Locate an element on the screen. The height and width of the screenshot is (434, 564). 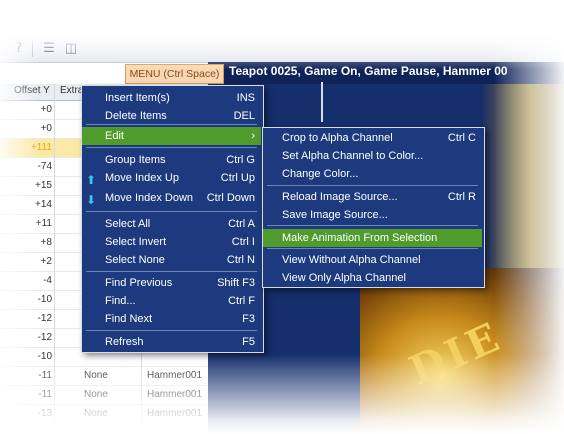
menu-item-shortcut: Ctrl Down is located at coordinates (230, 198).